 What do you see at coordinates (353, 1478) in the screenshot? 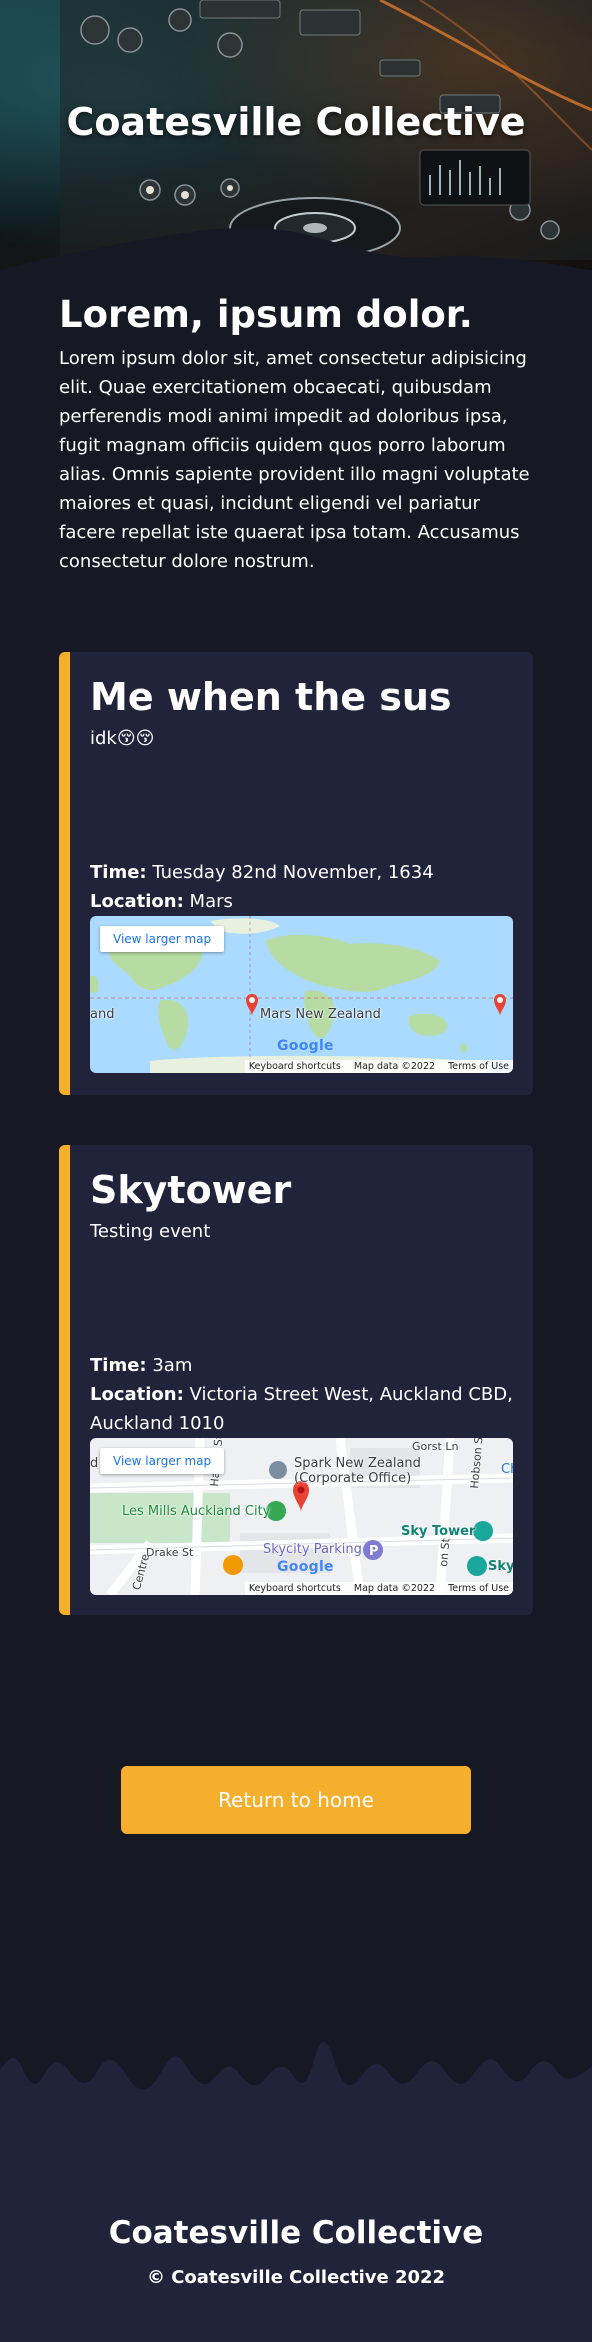
I see `spark-sub-label: (Corporate Office)` at bounding box center [353, 1478].